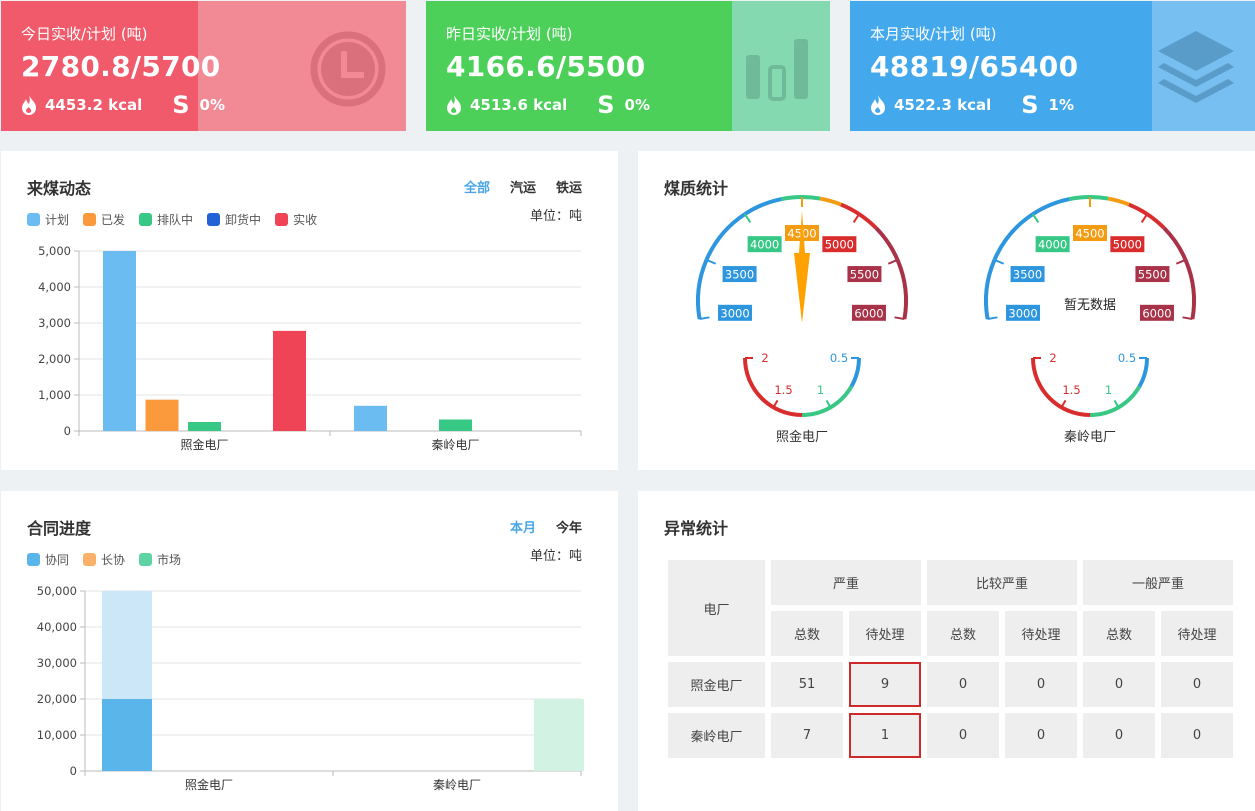 This screenshot has width=1255, height=811. I want to click on plan-bar, so click(559, 735).